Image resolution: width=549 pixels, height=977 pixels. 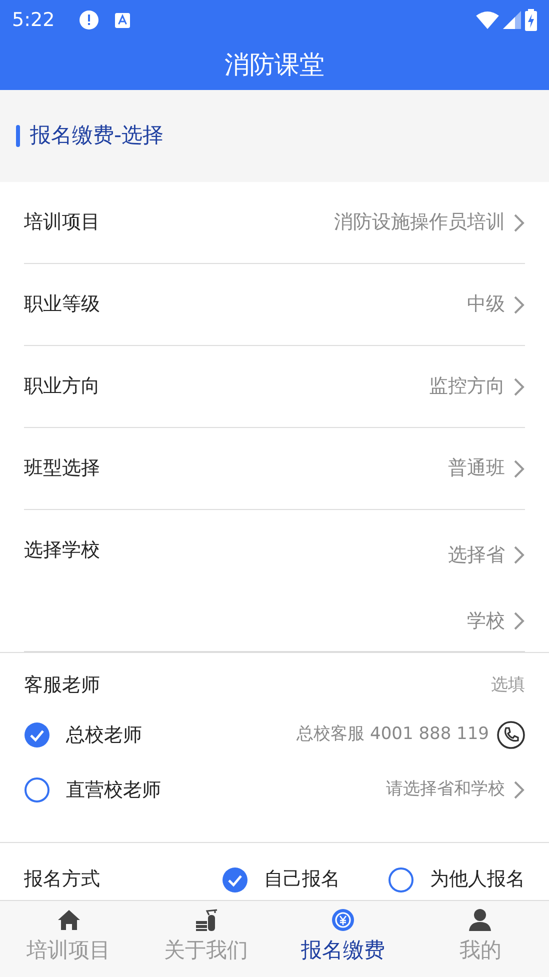 I want to click on hotline-text: 总校客服 4001 888 119, so click(x=392, y=734).